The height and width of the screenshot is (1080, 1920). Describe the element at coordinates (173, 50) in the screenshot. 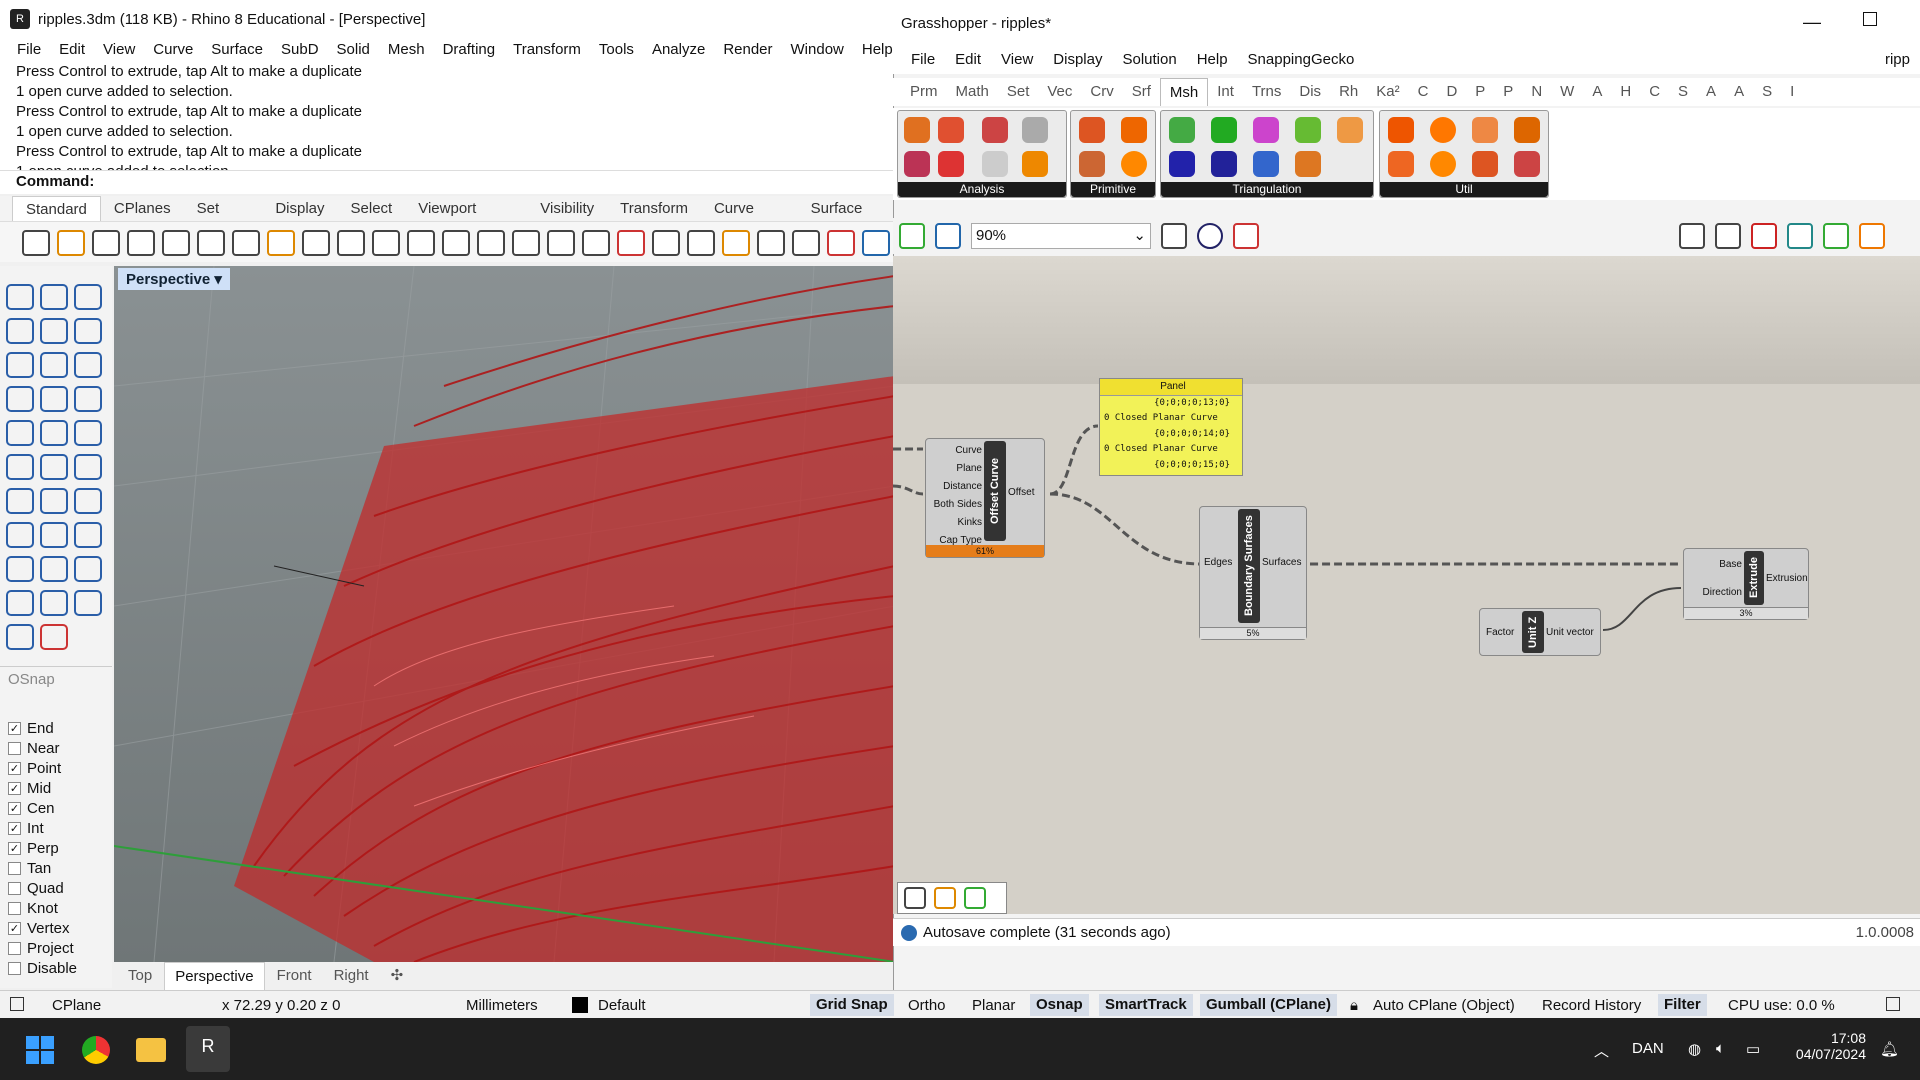

I see `menu-curve: Curve` at that location.